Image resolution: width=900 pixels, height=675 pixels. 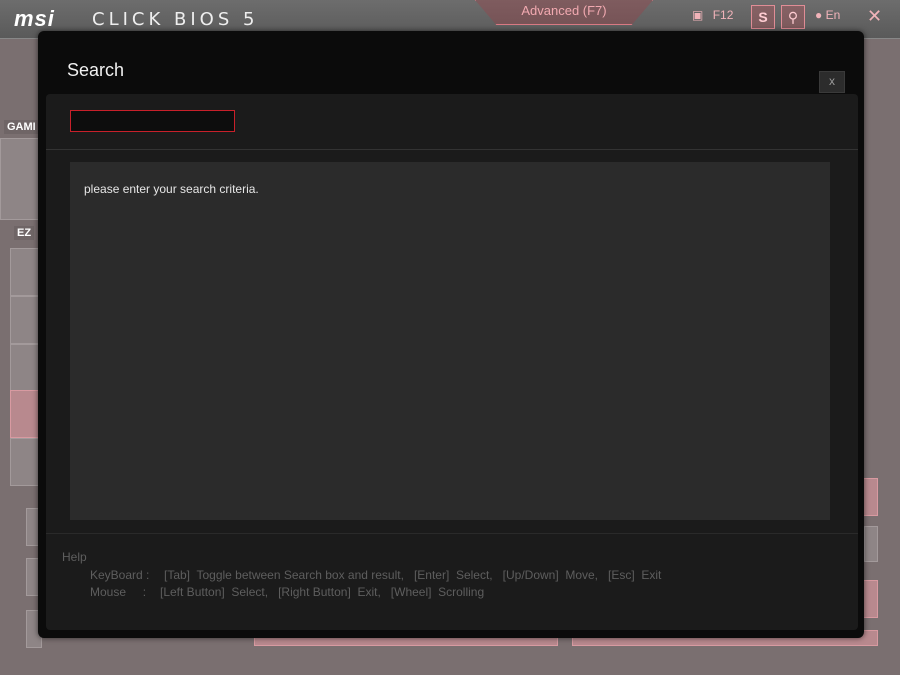 I want to click on help-keyboard-label: KeyBoard :, so click(x=120, y=575).